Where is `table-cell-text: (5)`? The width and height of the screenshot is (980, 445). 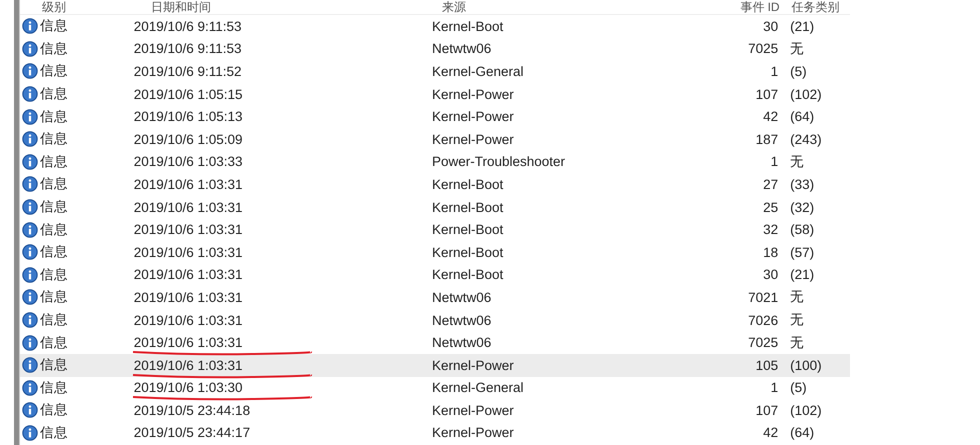 table-cell-text: (5) is located at coordinates (798, 71).